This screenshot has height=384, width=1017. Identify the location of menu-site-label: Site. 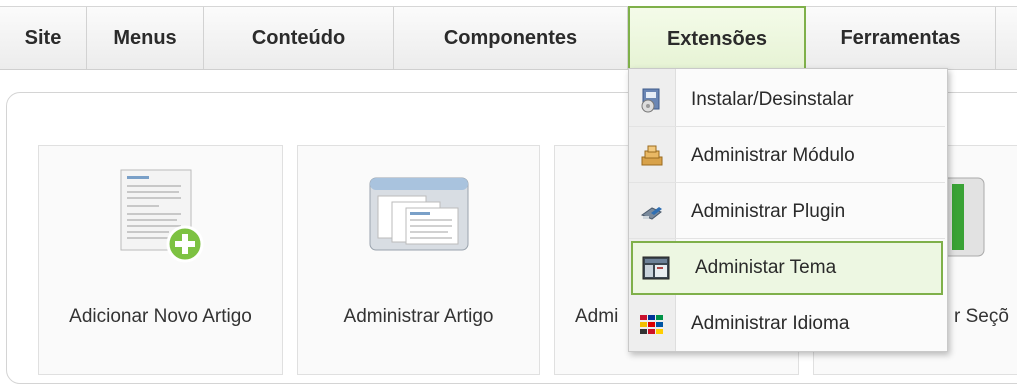
(43, 37).